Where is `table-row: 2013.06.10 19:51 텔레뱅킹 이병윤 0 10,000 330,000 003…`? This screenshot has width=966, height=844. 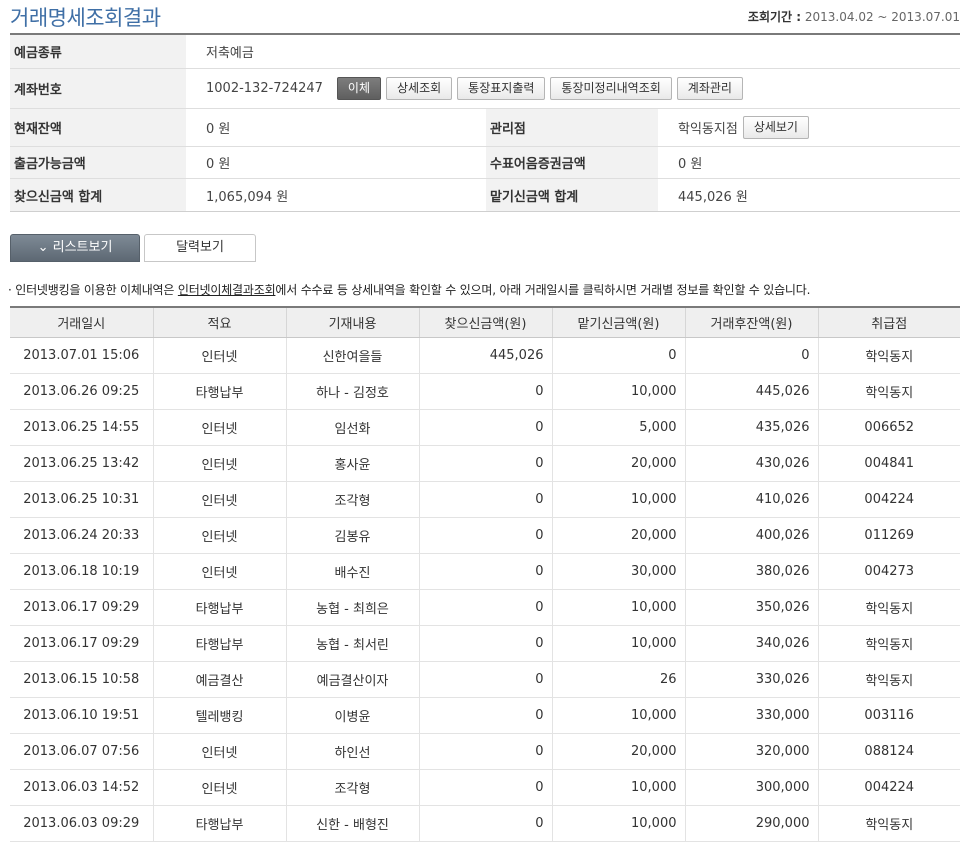
table-row: 2013.06.10 19:51 텔레뱅킹 이병윤 0 10,000 330,000 003… is located at coordinates (485, 715).